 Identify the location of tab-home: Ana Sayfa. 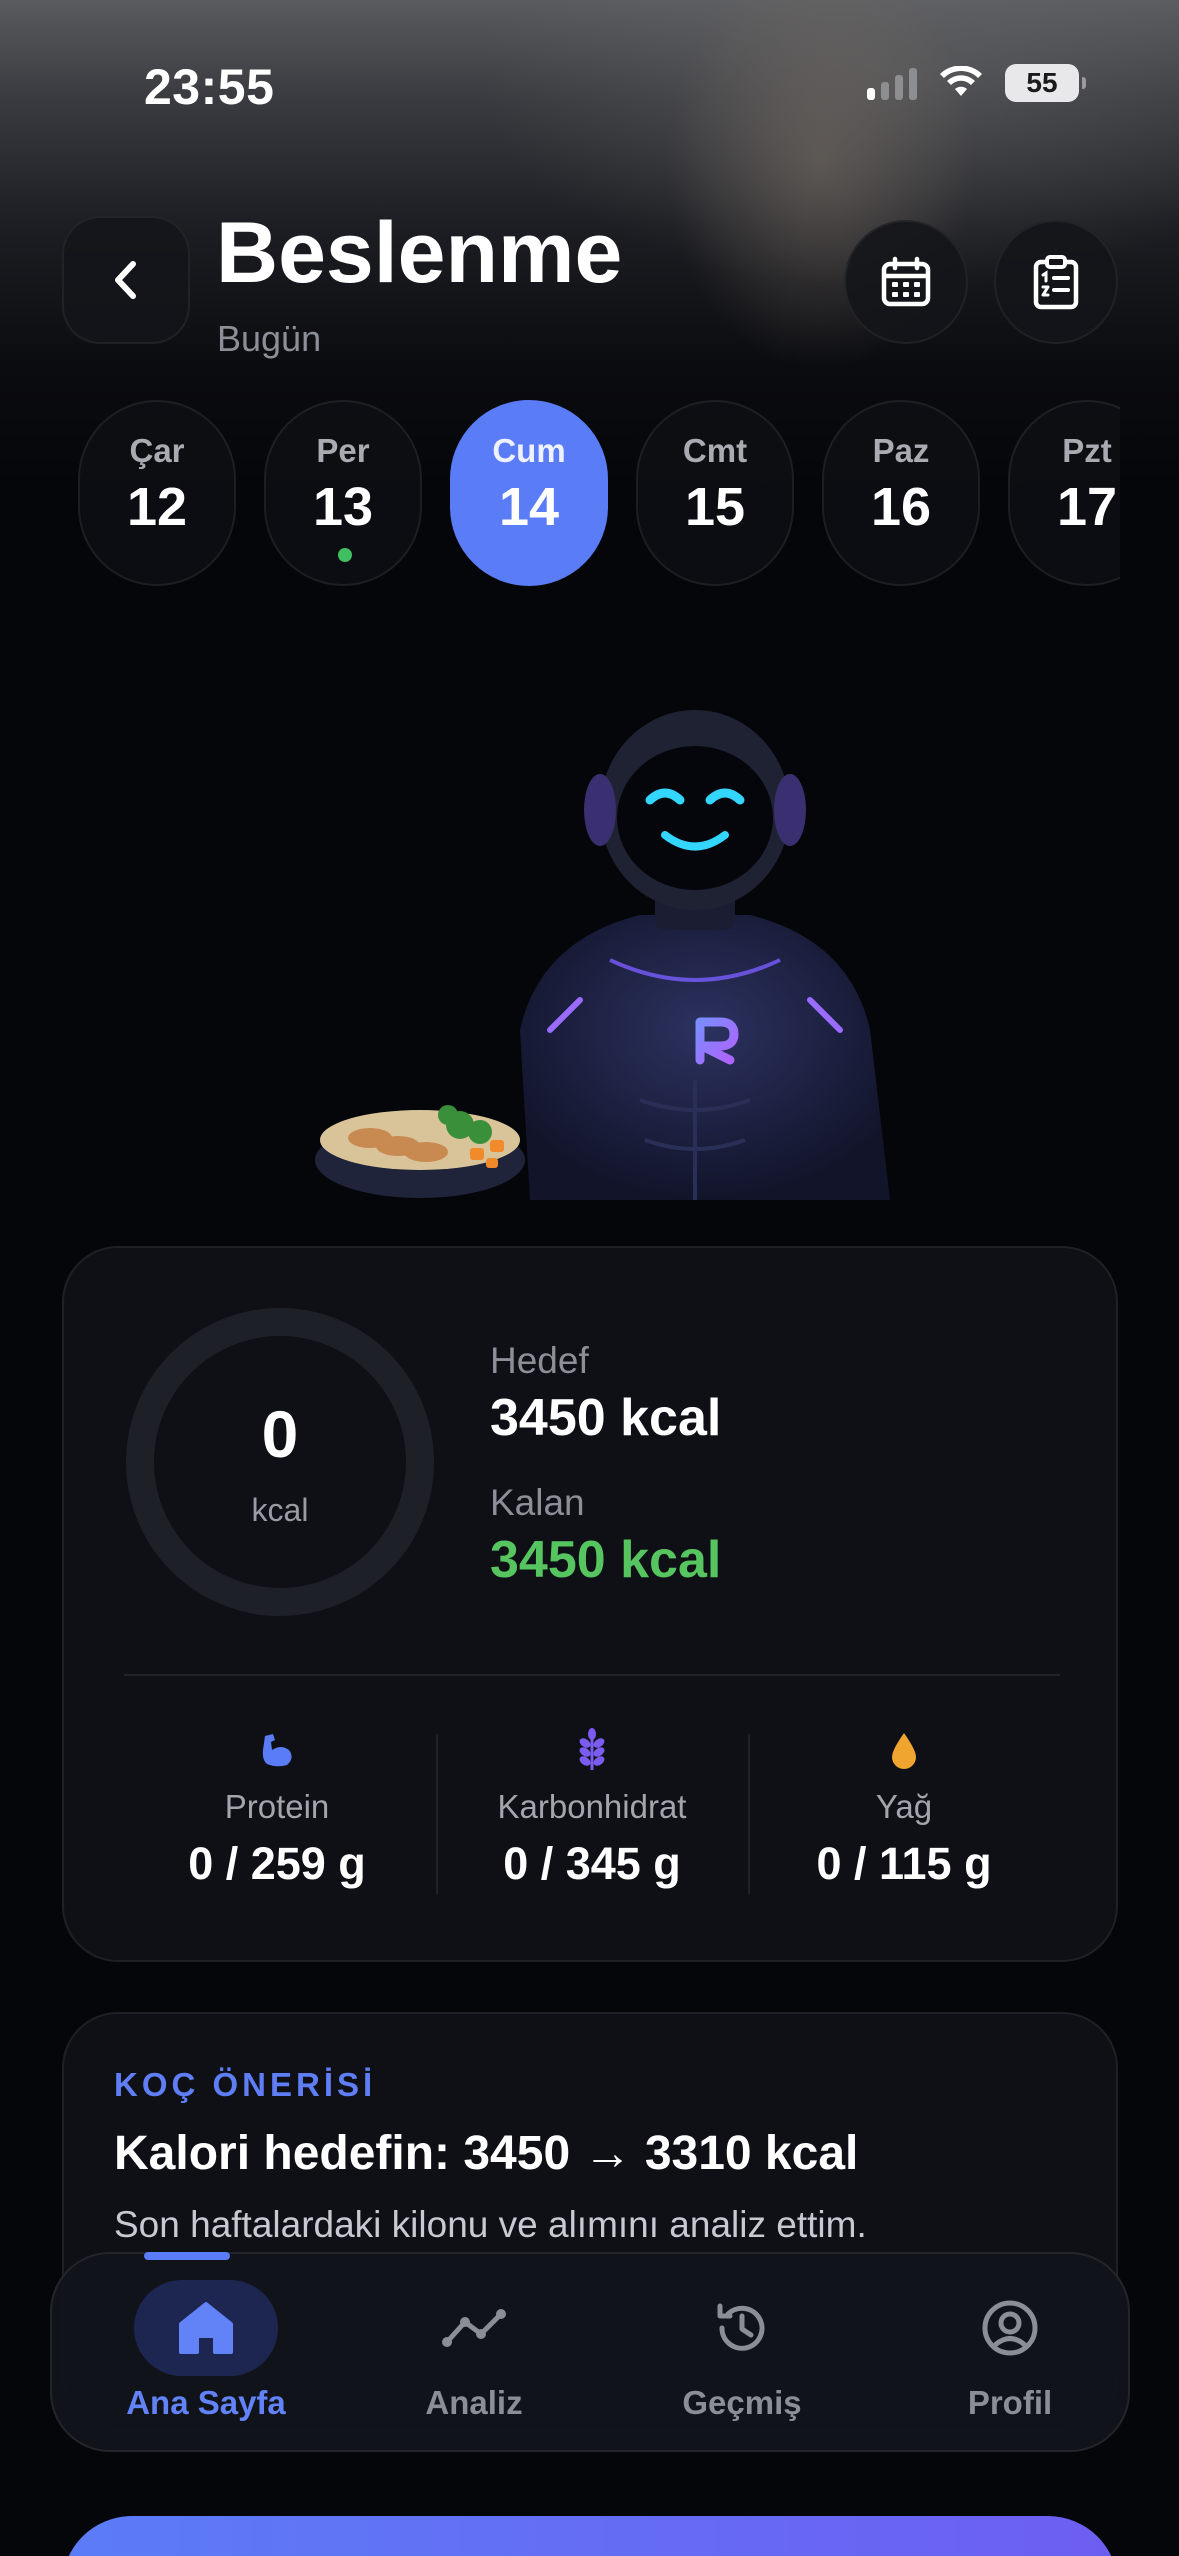
(206, 2360).